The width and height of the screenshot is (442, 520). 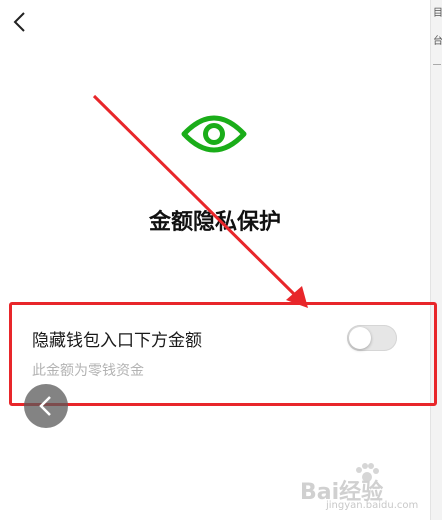 What do you see at coordinates (437, 13) in the screenshot?
I see `side-panel-glyph: 目` at bounding box center [437, 13].